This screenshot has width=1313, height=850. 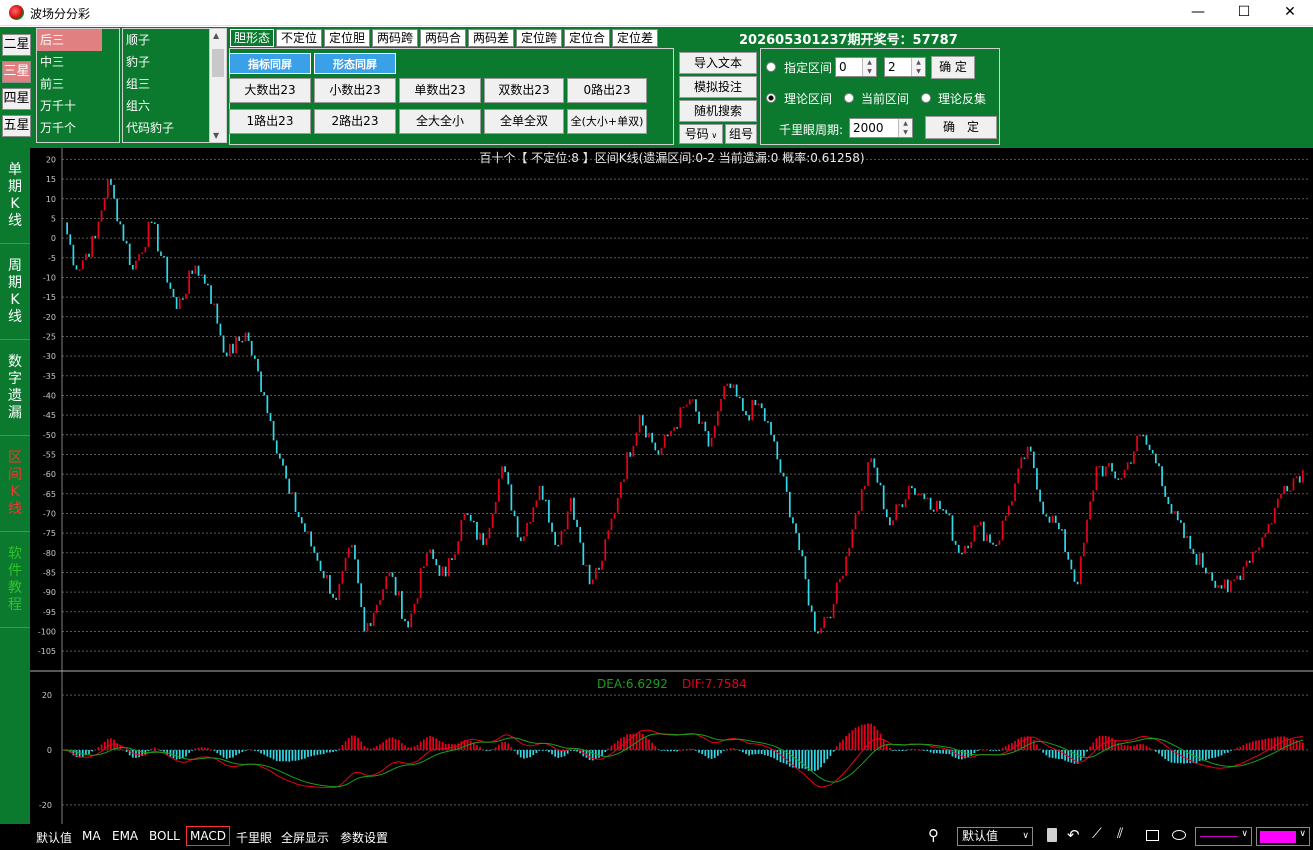 What do you see at coordinates (15, 292) in the screenshot?
I see `nav-cycle-kline: 周期K线` at bounding box center [15, 292].